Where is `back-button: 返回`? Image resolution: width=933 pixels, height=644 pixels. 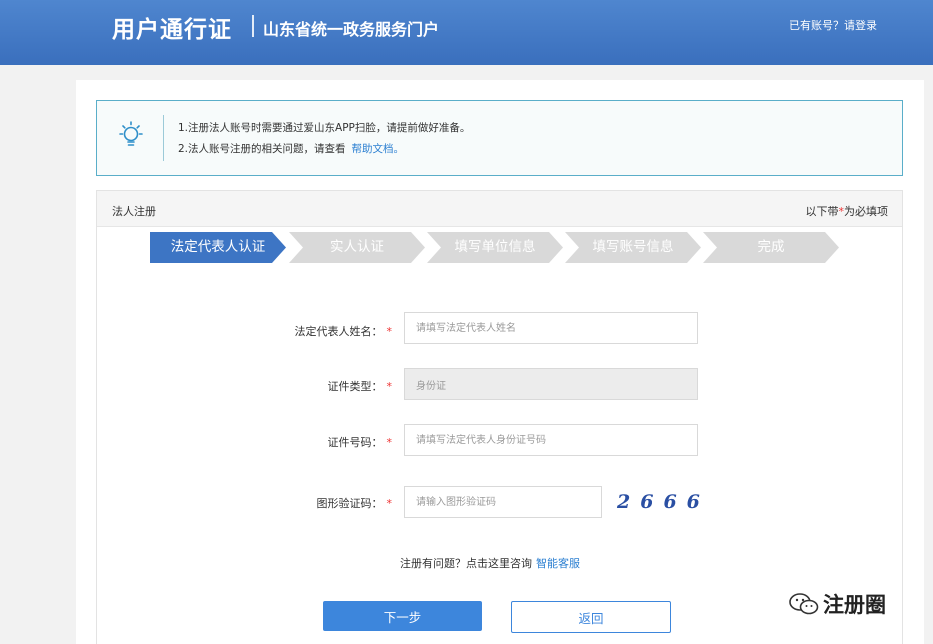
back-button: 返回 is located at coordinates (591, 617).